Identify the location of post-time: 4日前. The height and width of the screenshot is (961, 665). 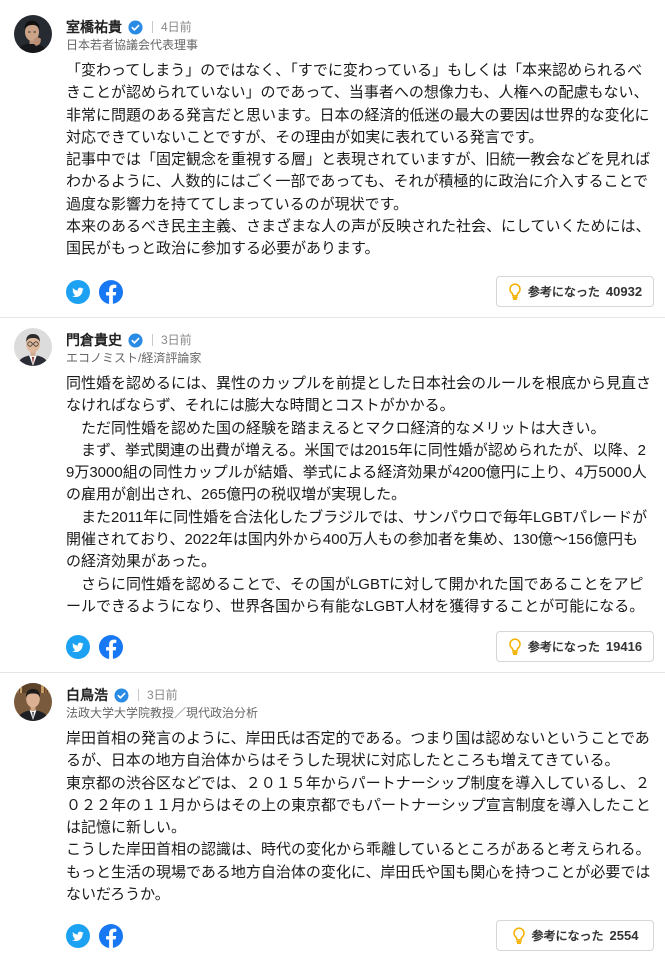
(176, 27).